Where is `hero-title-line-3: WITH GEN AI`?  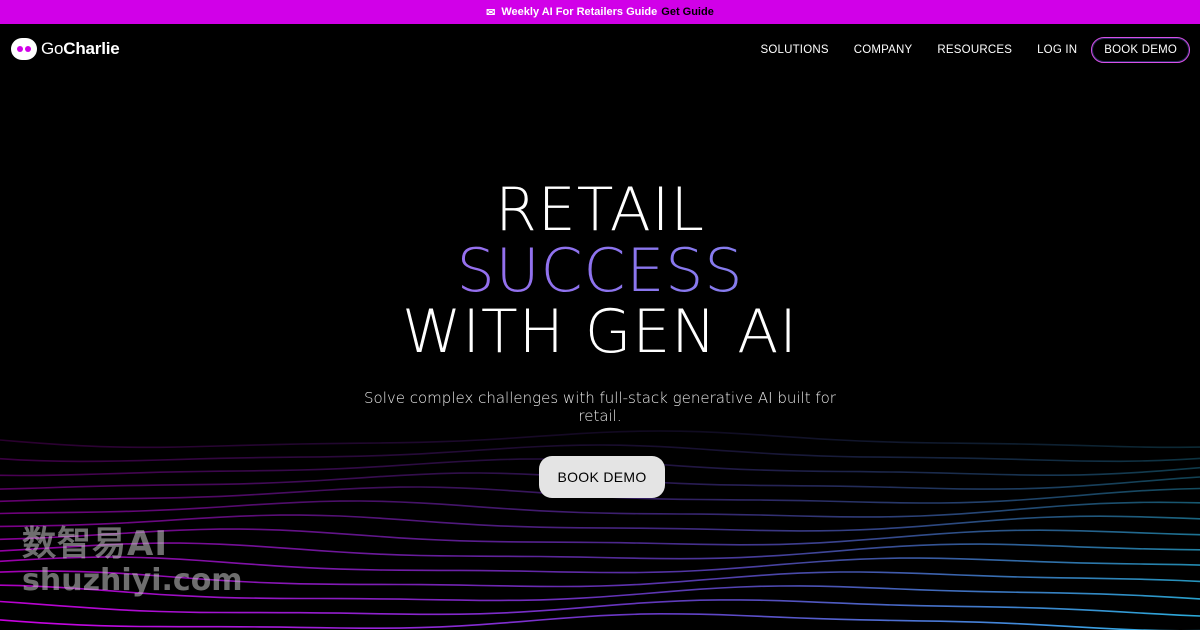
hero-title-line-3: WITH GEN AI is located at coordinates (600, 332).